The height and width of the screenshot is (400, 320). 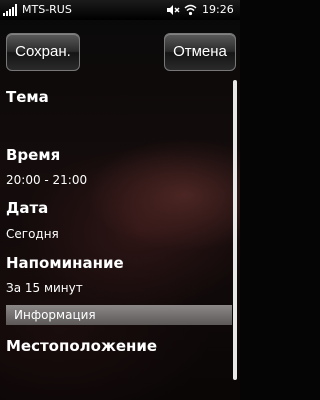 I want to click on date-value: Сегодня, so click(x=32, y=234).